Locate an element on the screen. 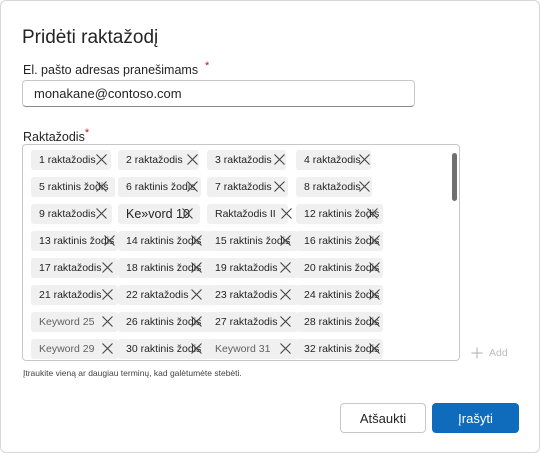  keyword-tag-label: 22 raktažodis is located at coordinates (157, 295).